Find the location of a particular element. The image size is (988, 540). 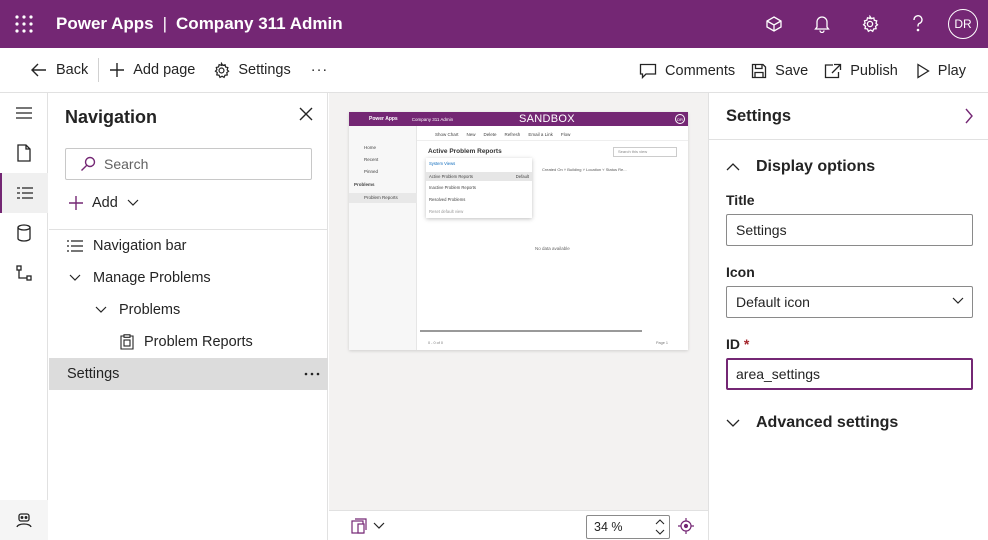

preview-cmd: New is located at coordinates (471, 134).